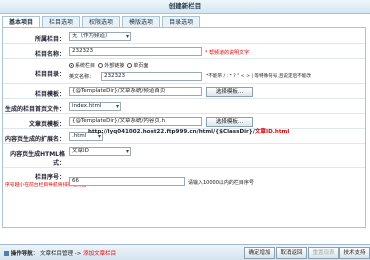 The width and height of the screenshot is (370, 260). What do you see at coordinates (272, 132) in the screenshot?
I see `url-suffix: 文章ID.html` at bounding box center [272, 132].